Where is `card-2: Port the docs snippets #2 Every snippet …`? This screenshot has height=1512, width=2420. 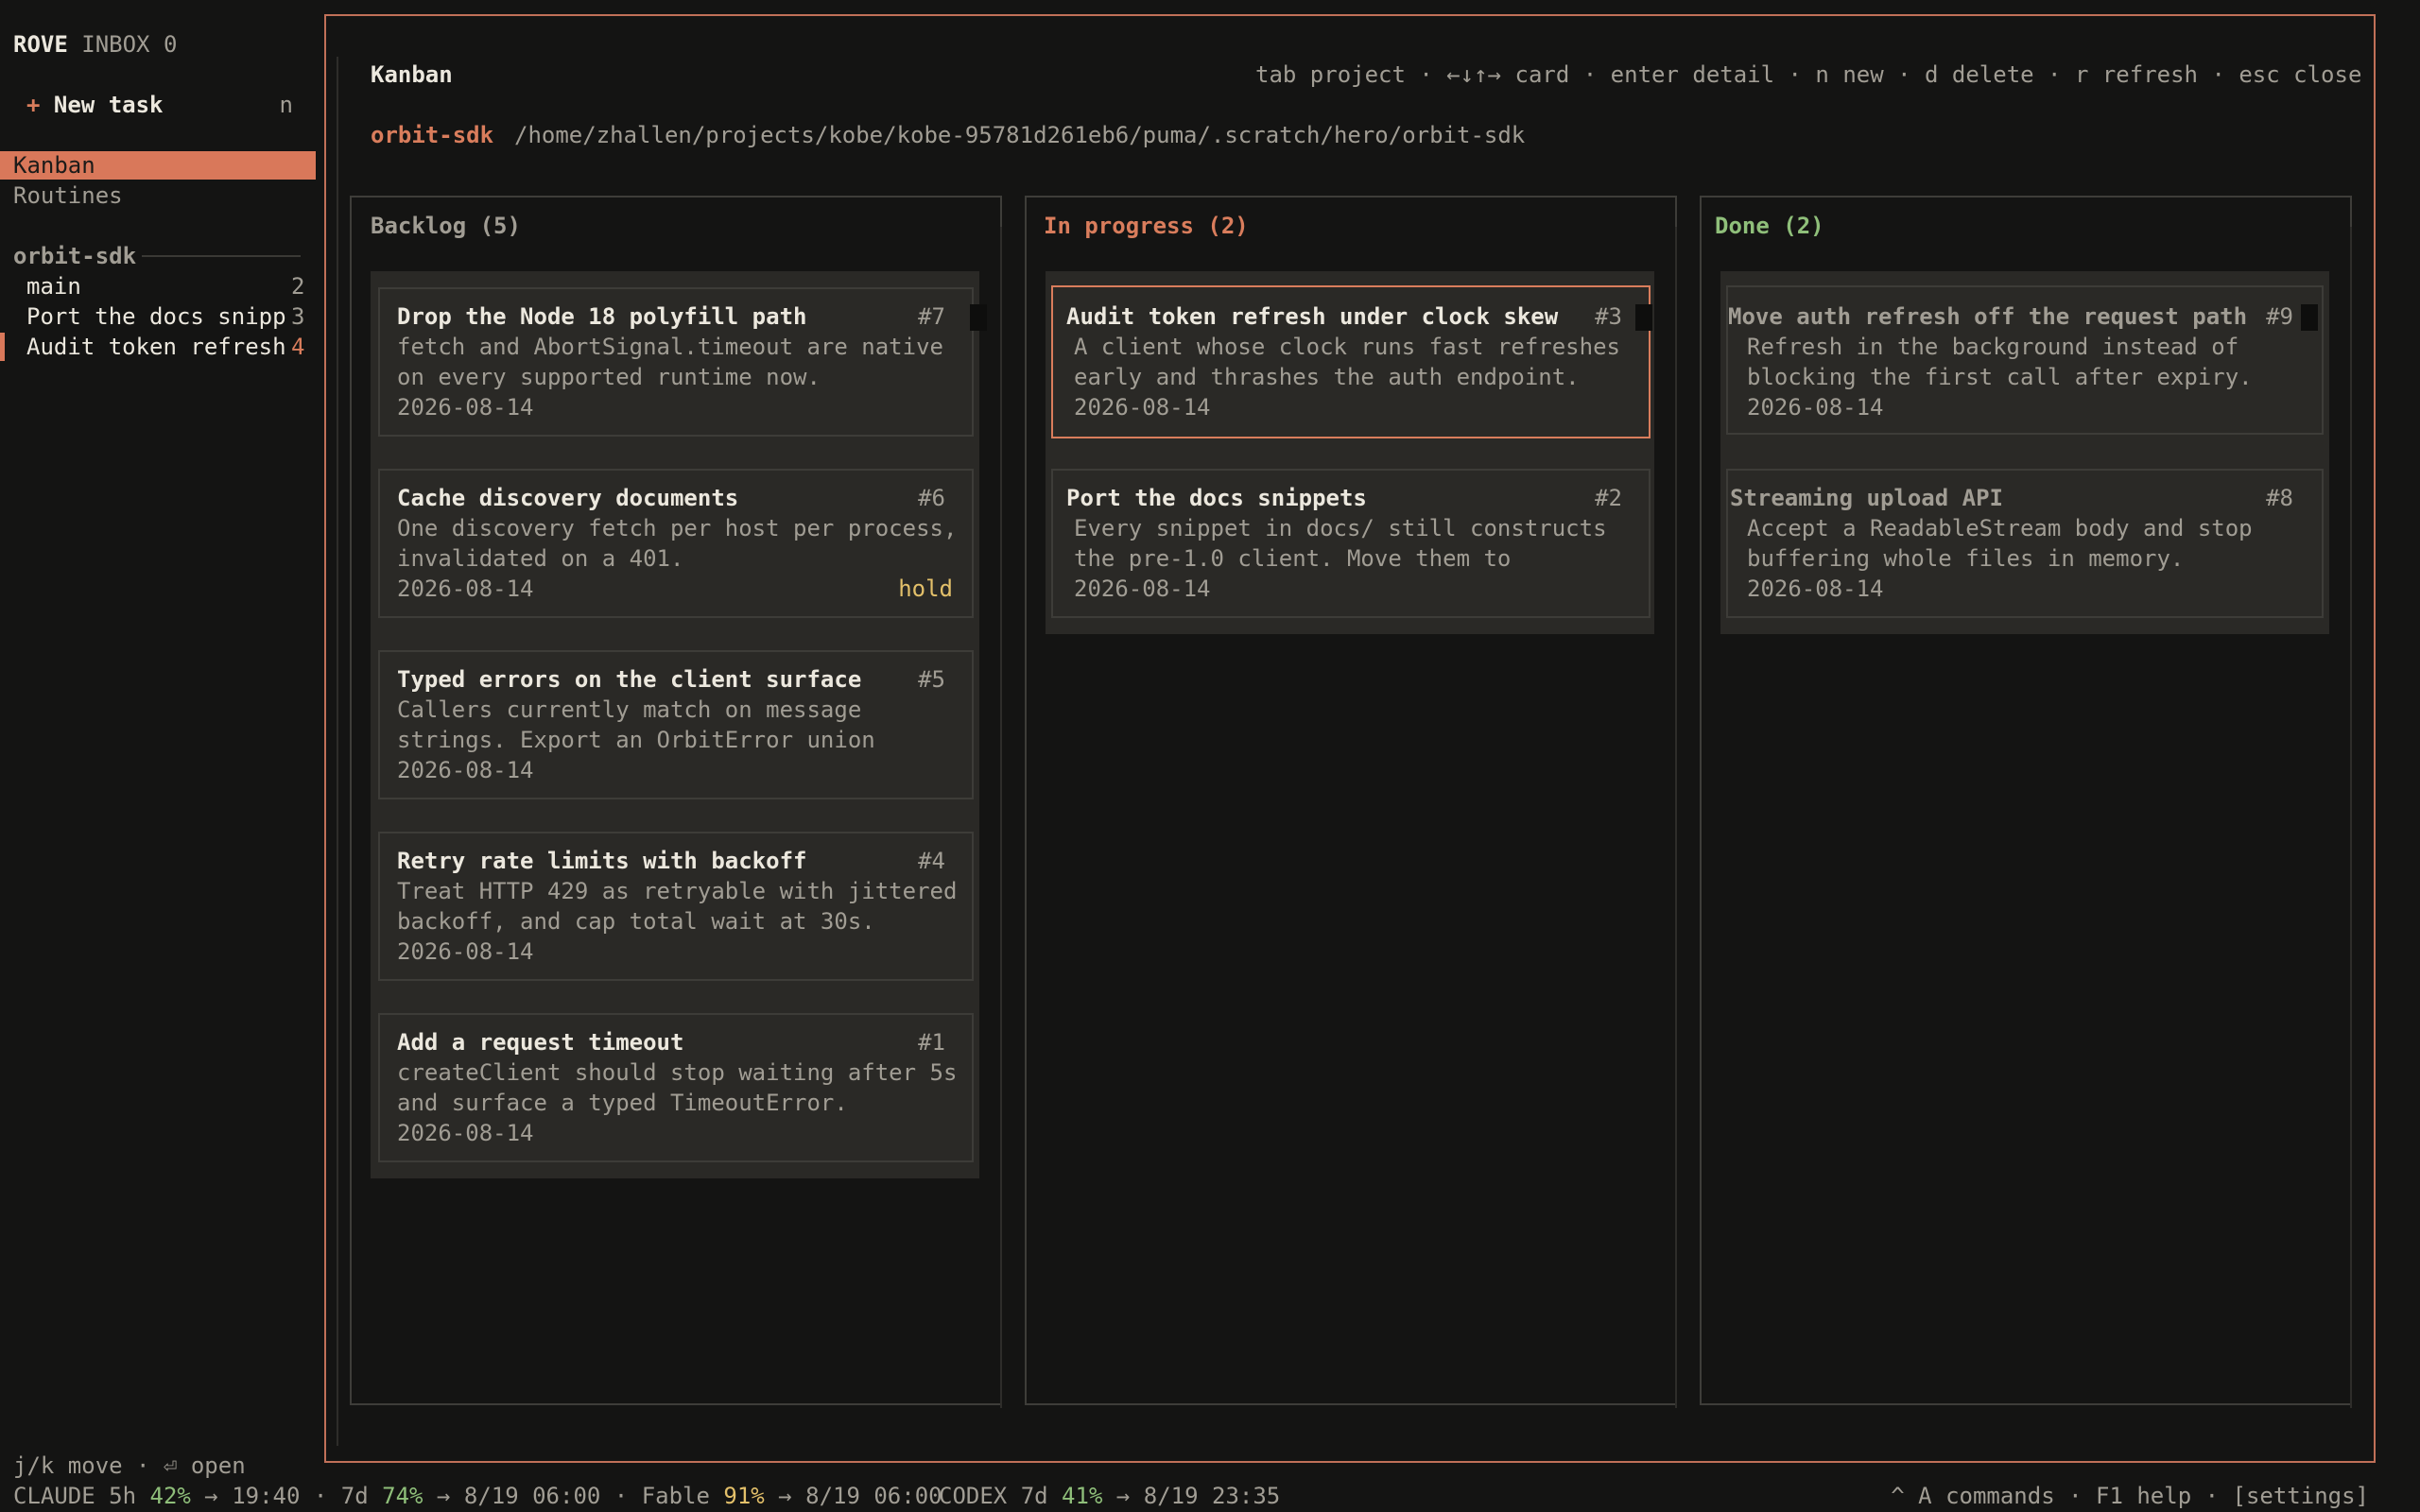
card-2: Port the docs snippets #2 Every snippet … is located at coordinates (1351, 543).